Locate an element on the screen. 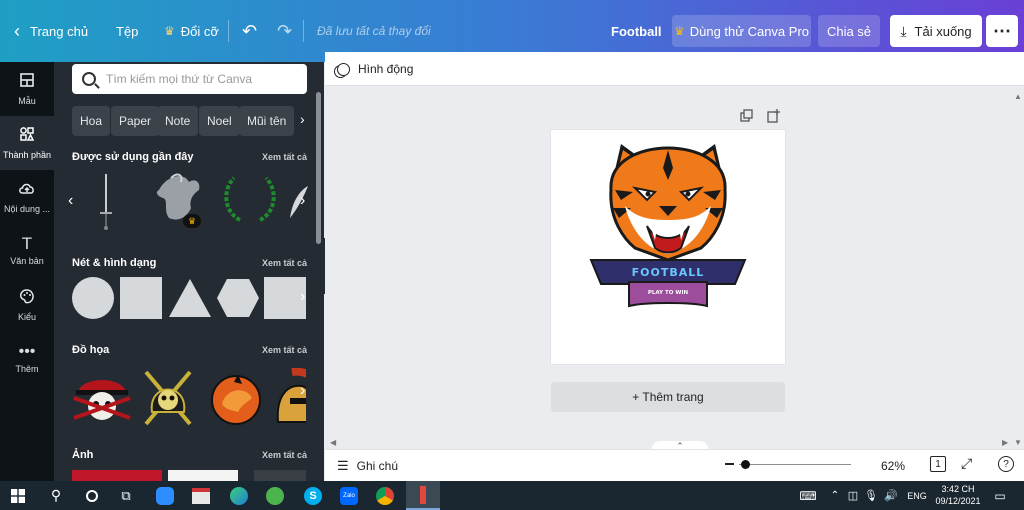 Image resolution: width=1024 pixels, height=510 pixels. page-count: 1 is located at coordinates (938, 464).